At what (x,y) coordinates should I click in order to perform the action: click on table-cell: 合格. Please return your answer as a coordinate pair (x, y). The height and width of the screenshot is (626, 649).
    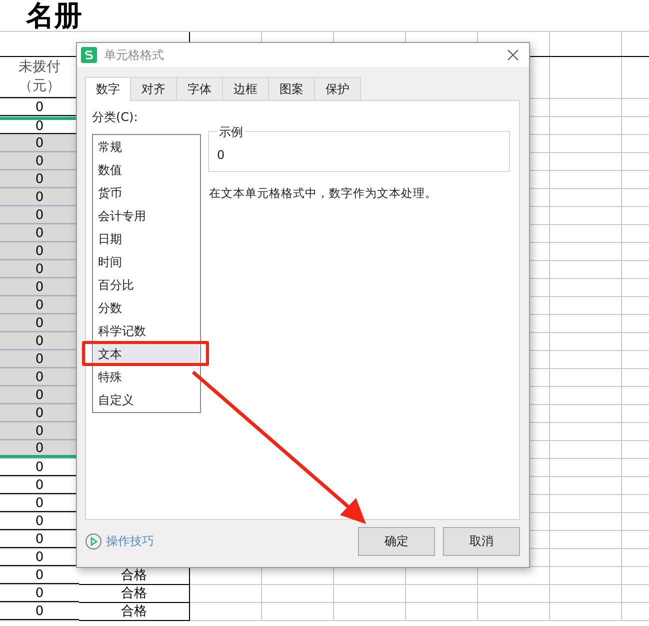
    Looking at the image, I should click on (134, 611).